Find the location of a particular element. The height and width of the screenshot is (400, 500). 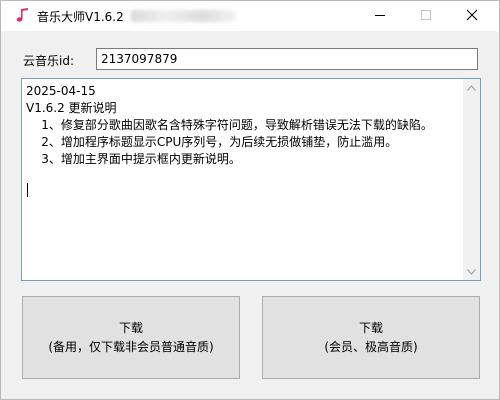

changelog-line: 2、增加程序标题显示CPU序列号，为后续无损做铺垫，防止滥用。 is located at coordinates (212, 142).